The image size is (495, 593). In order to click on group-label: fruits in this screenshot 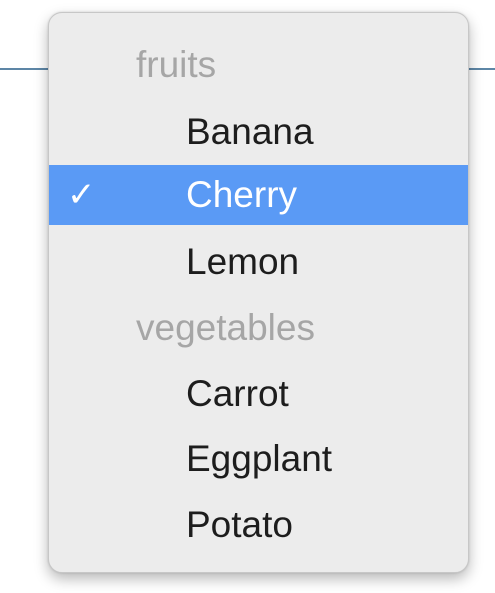, I will do `click(176, 64)`.